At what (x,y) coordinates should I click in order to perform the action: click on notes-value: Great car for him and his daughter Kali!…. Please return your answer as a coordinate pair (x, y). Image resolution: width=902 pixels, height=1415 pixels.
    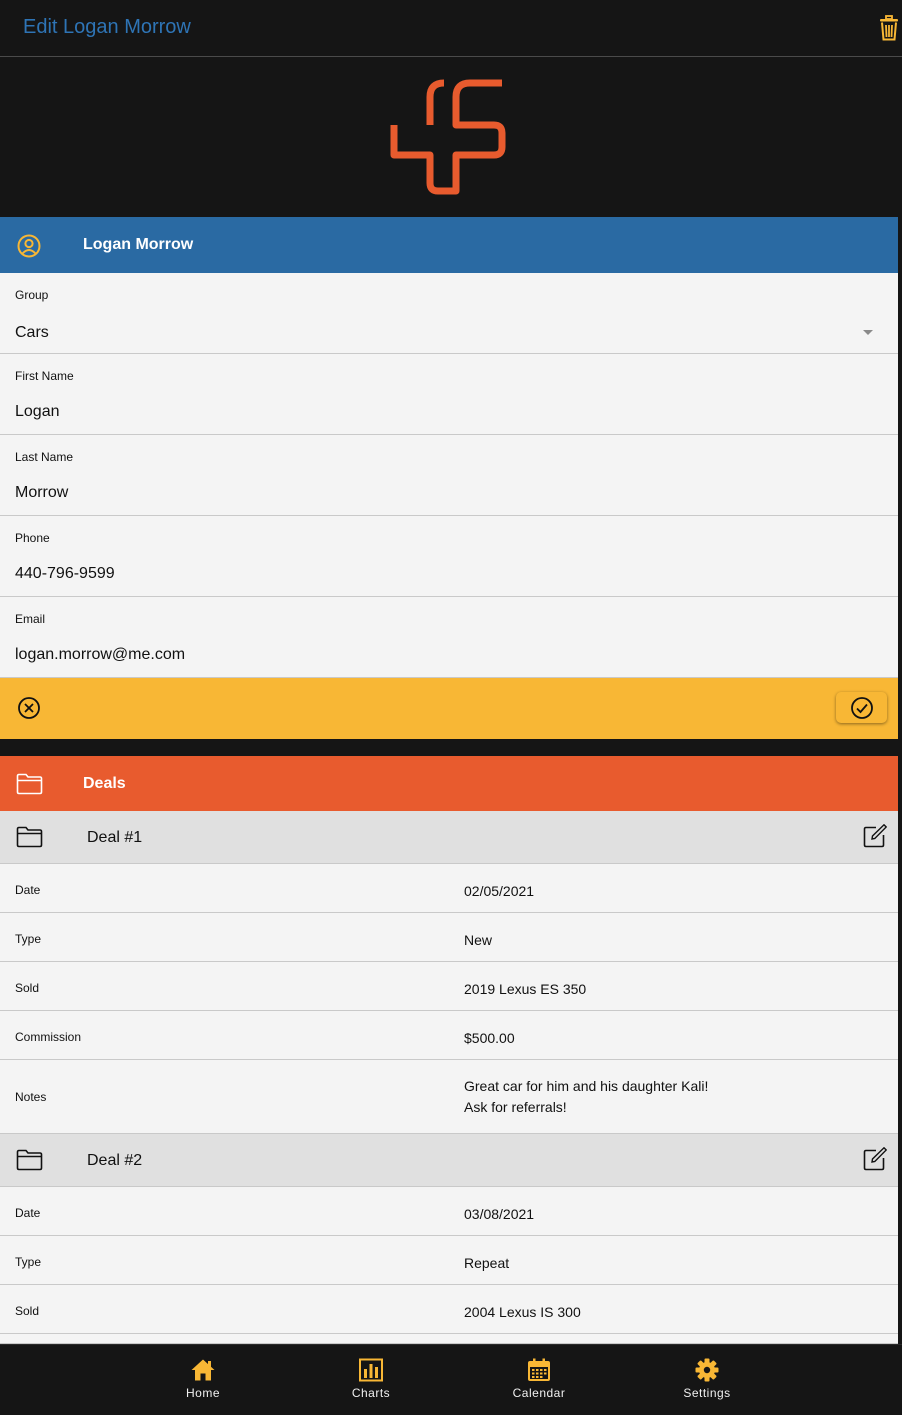
    Looking at the image, I should click on (586, 1097).